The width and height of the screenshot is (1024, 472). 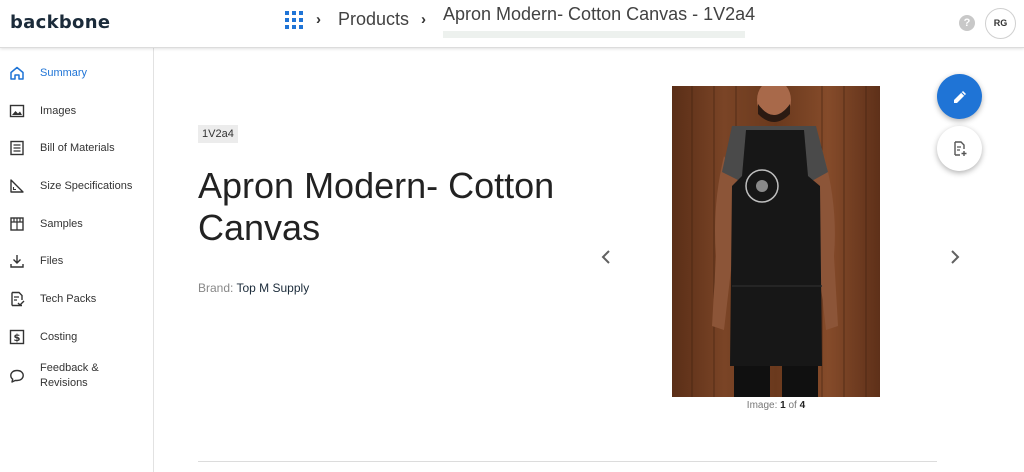 I want to click on package-icon, so click(x=17, y=224).